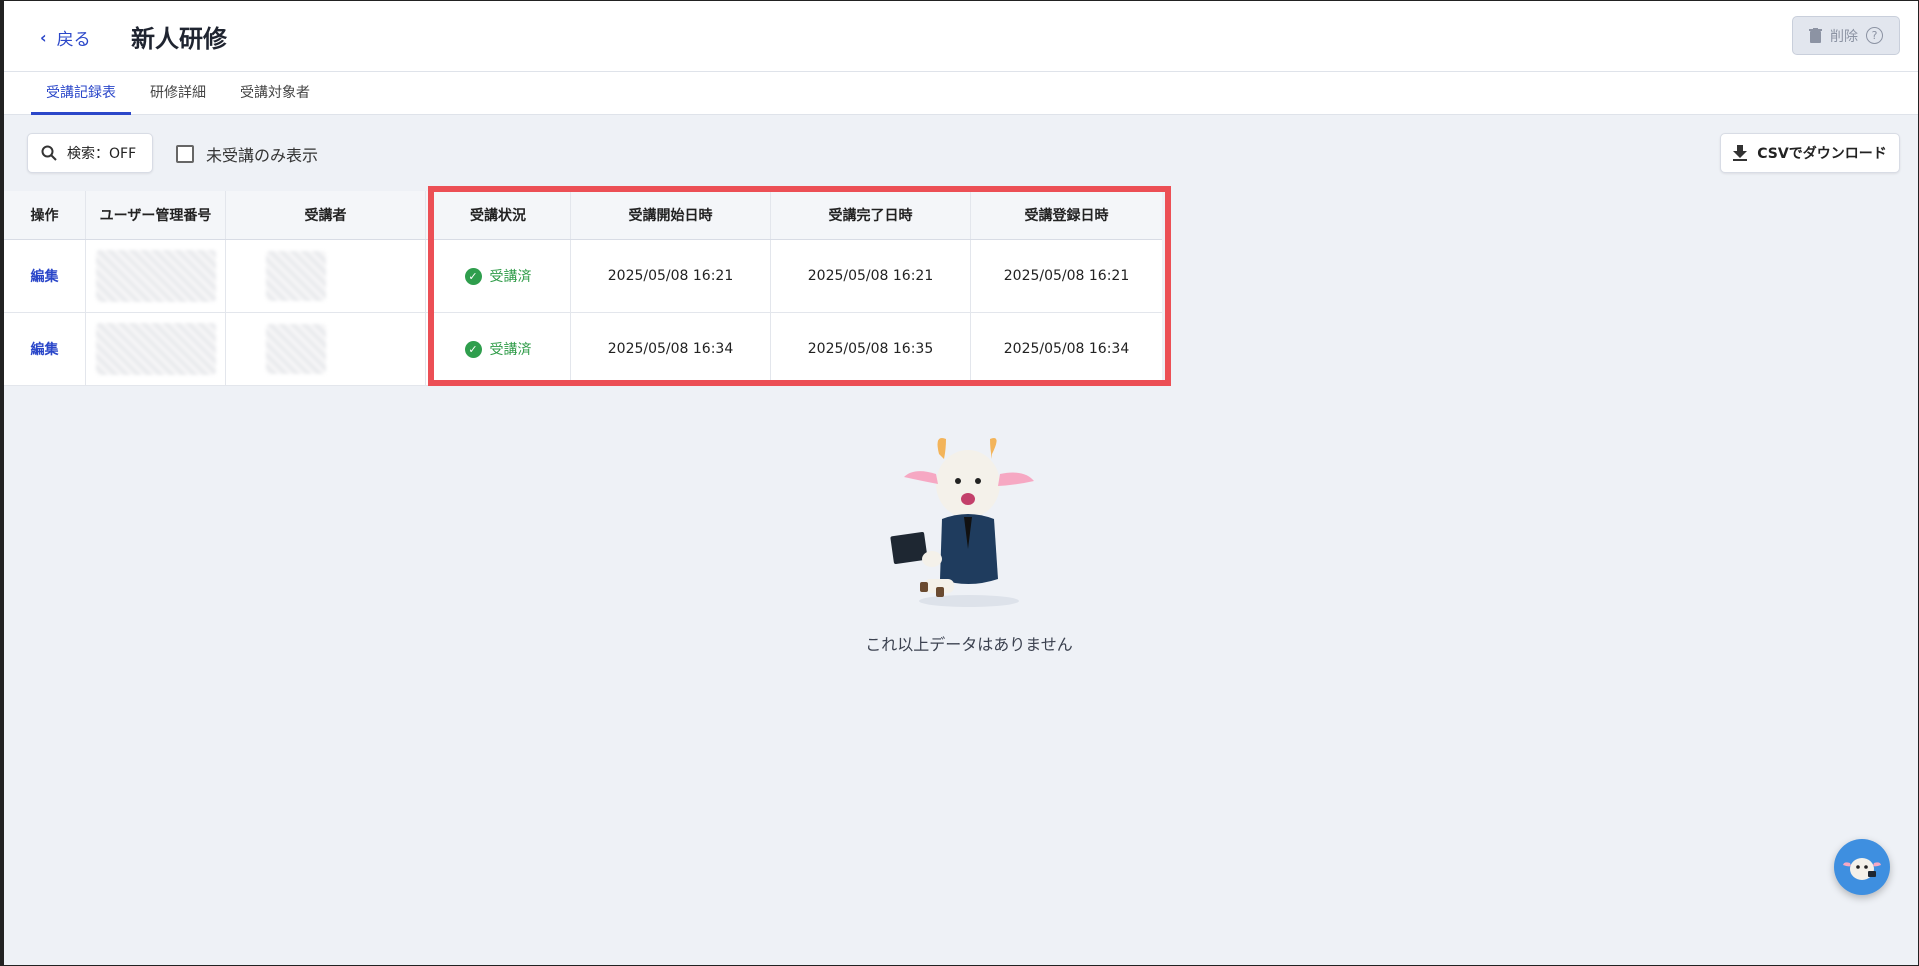 The height and width of the screenshot is (966, 1919). What do you see at coordinates (1740, 153) in the screenshot?
I see `download-icon` at bounding box center [1740, 153].